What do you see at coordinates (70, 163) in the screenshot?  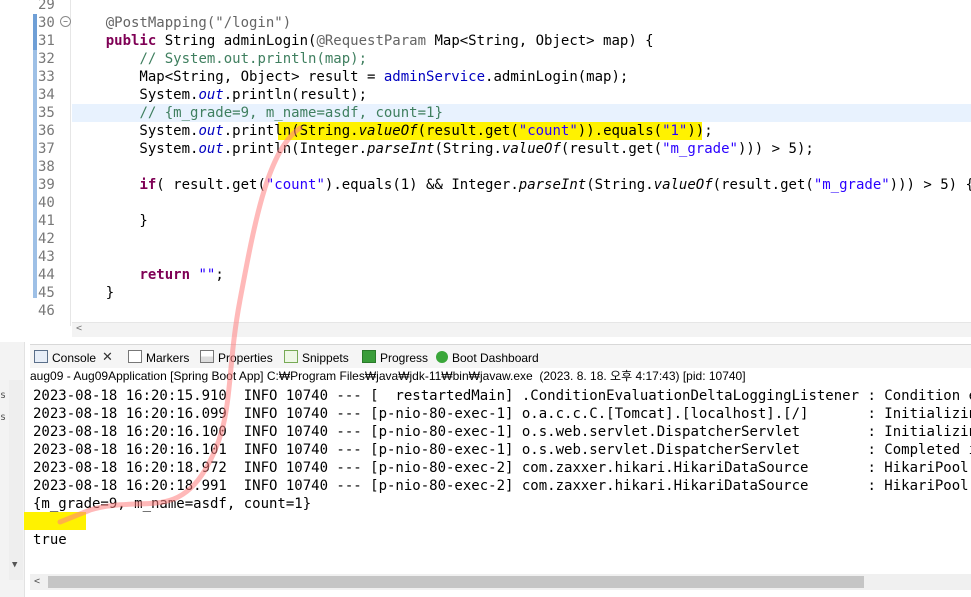 I see `gutter-divider` at bounding box center [70, 163].